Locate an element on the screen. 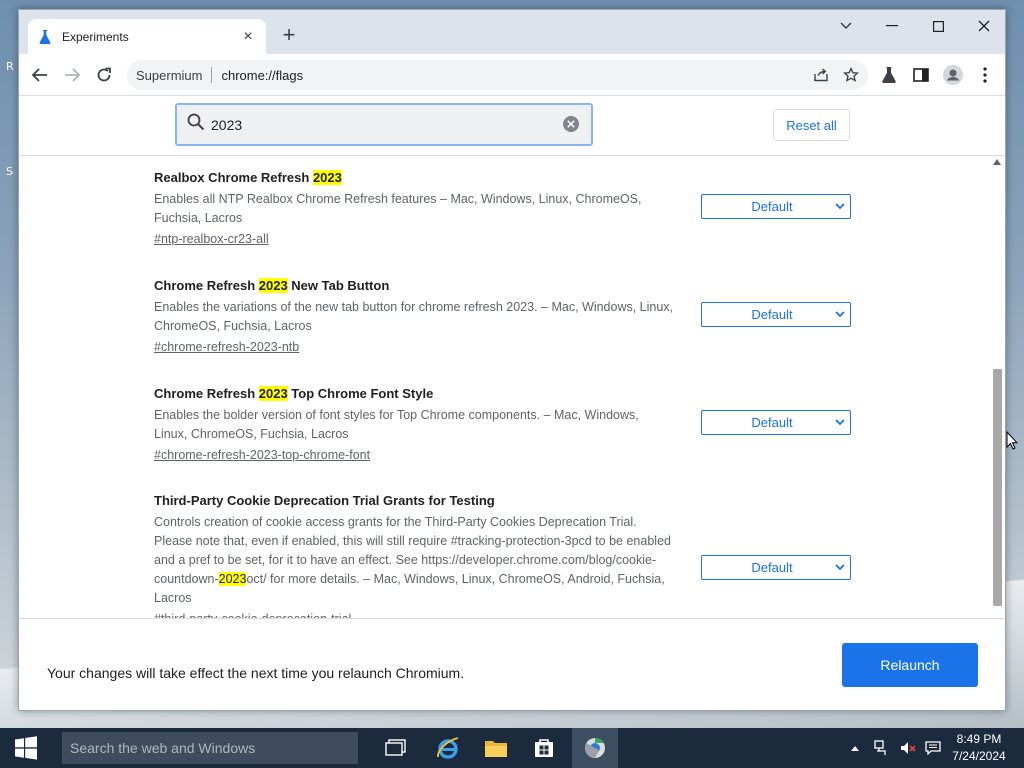  store-icon is located at coordinates (544, 748).